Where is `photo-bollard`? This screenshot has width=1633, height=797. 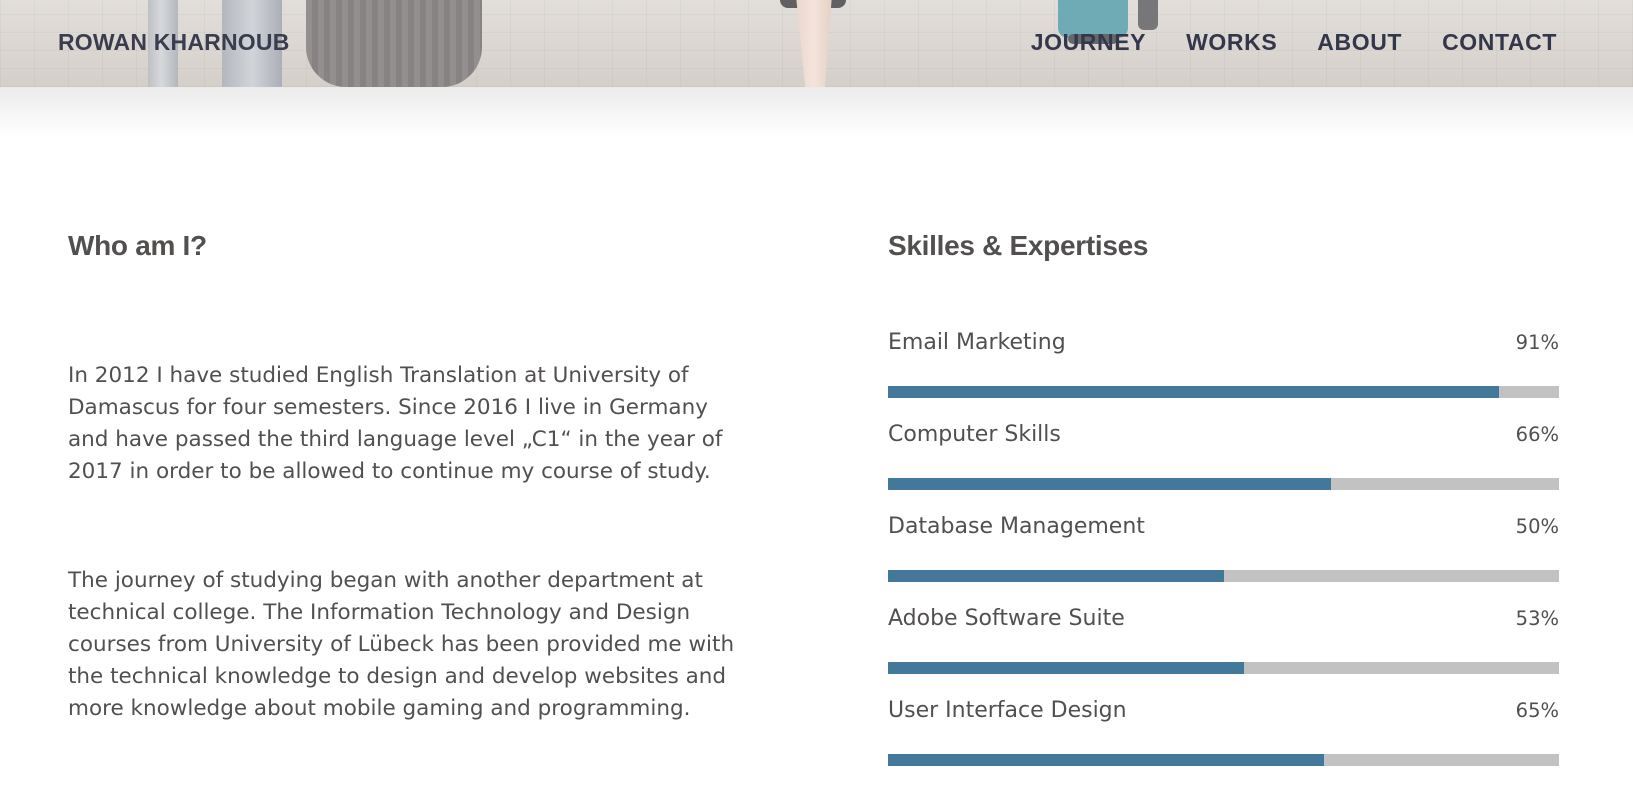
photo-bollard is located at coordinates (394, 43).